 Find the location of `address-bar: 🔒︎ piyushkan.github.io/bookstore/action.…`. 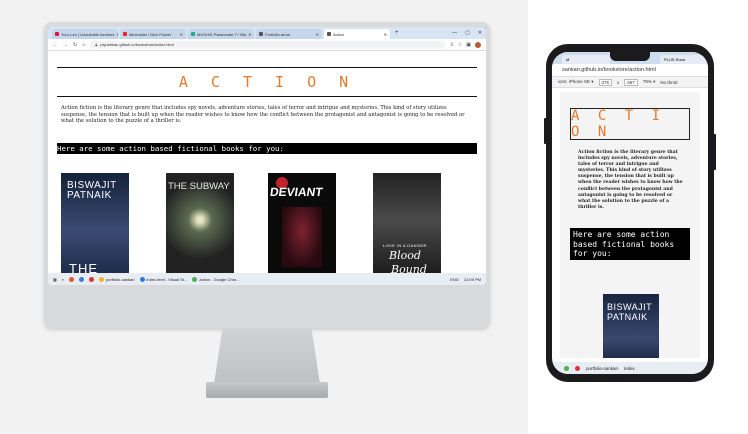

address-bar: 🔒︎ piyushkan.github.io/bookstore/action.… is located at coordinates (267, 44).